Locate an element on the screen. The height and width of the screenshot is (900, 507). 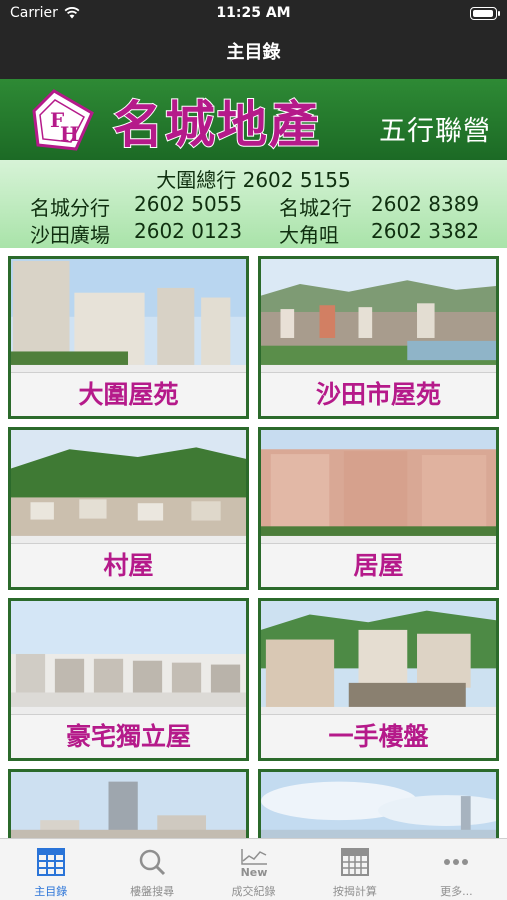
more-icon is located at coordinates (456, 862).